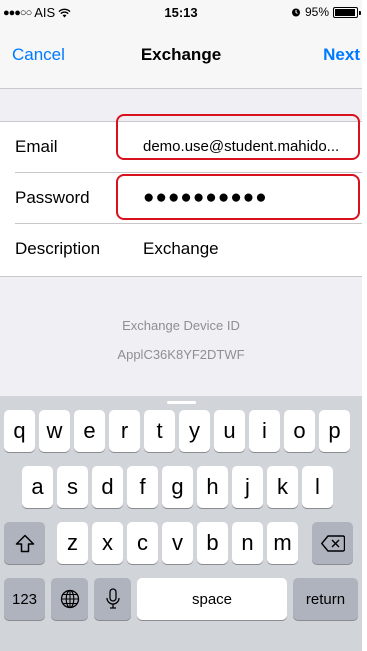  I want to click on key-j: j, so click(247, 487).